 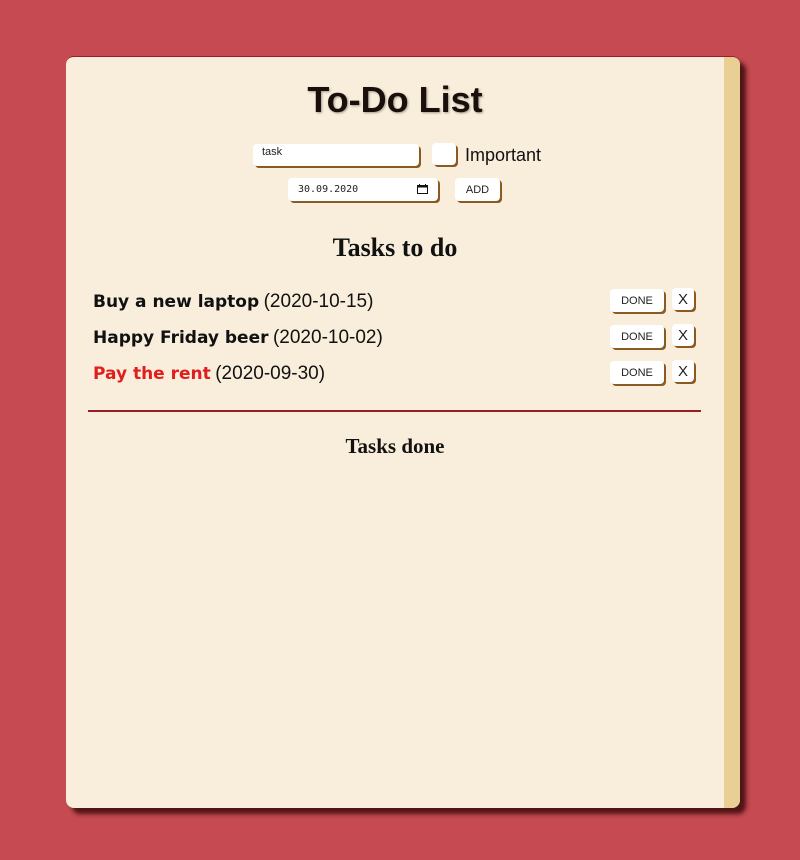 I want to click on task-input-value: task, so click(x=272, y=152).